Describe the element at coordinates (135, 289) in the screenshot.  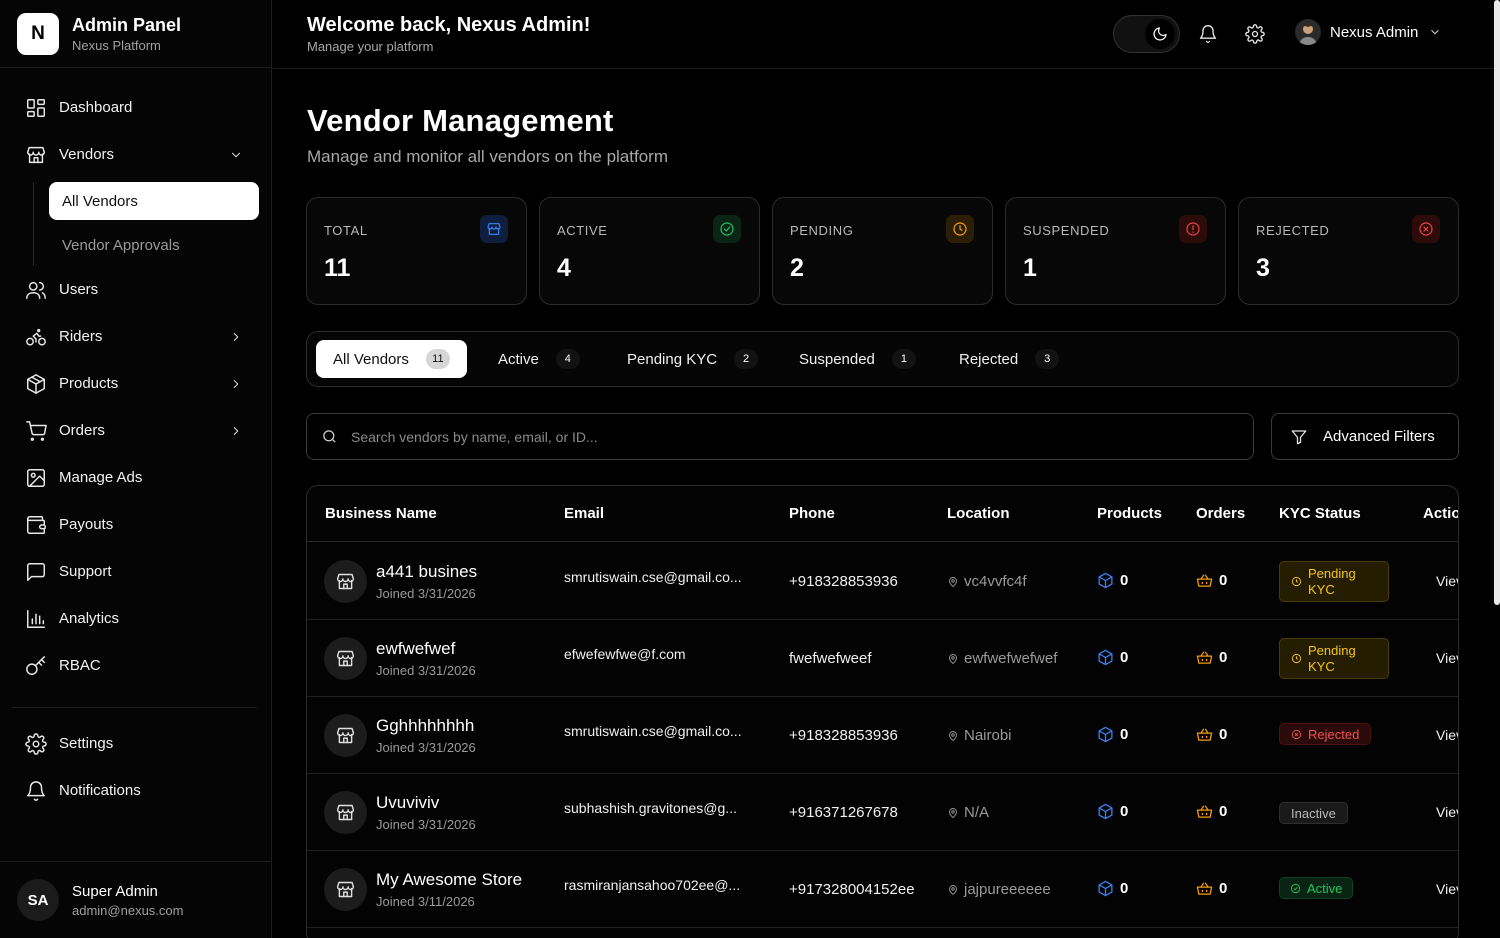
I see `sidebar-item-users: Users` at that location.